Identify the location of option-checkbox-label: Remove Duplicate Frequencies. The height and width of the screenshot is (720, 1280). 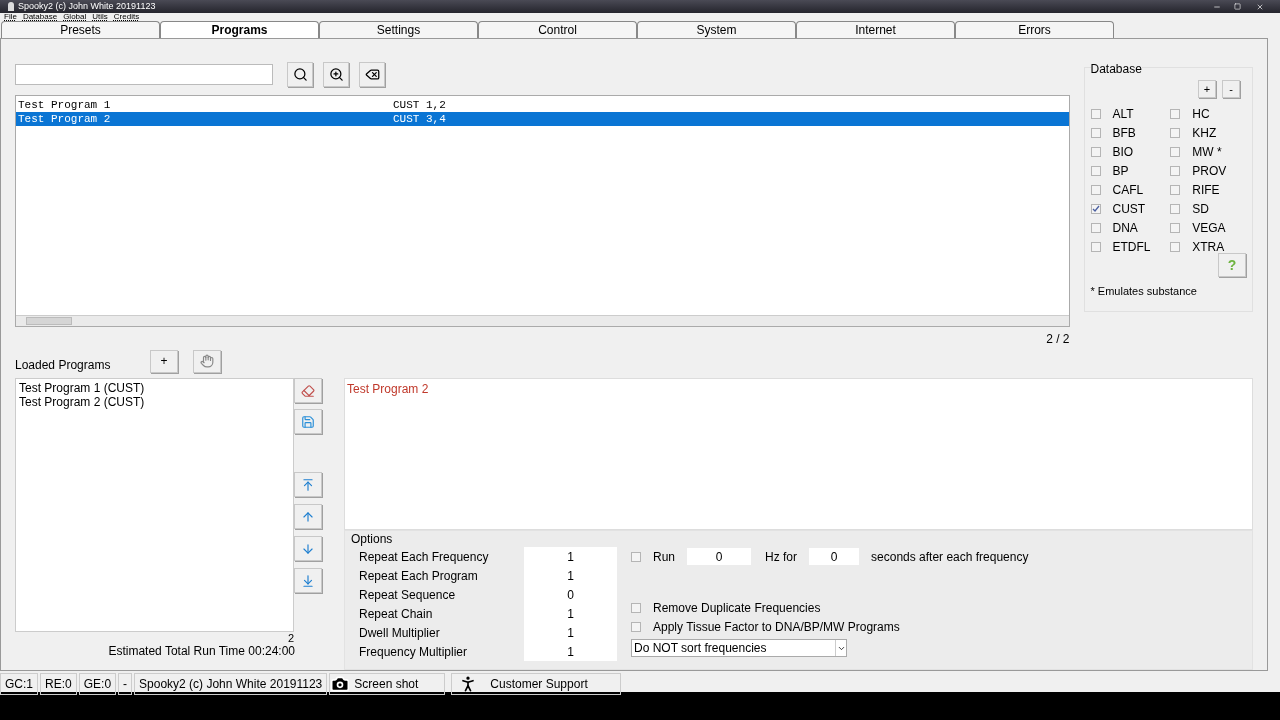
(737, 608).